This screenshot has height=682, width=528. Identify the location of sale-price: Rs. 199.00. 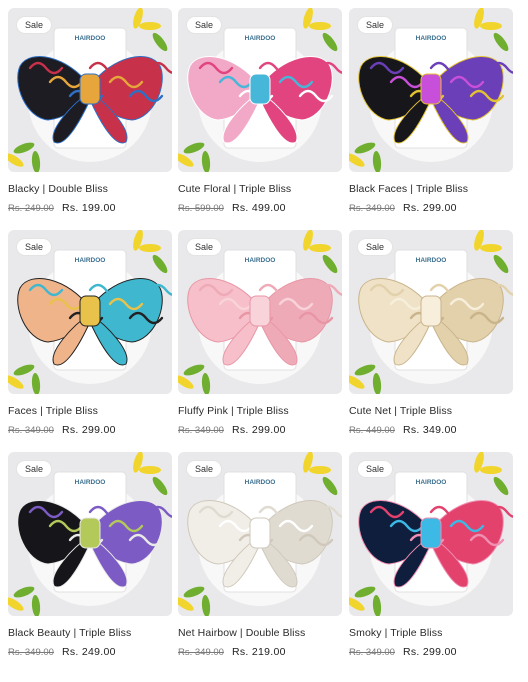
(88, 208).